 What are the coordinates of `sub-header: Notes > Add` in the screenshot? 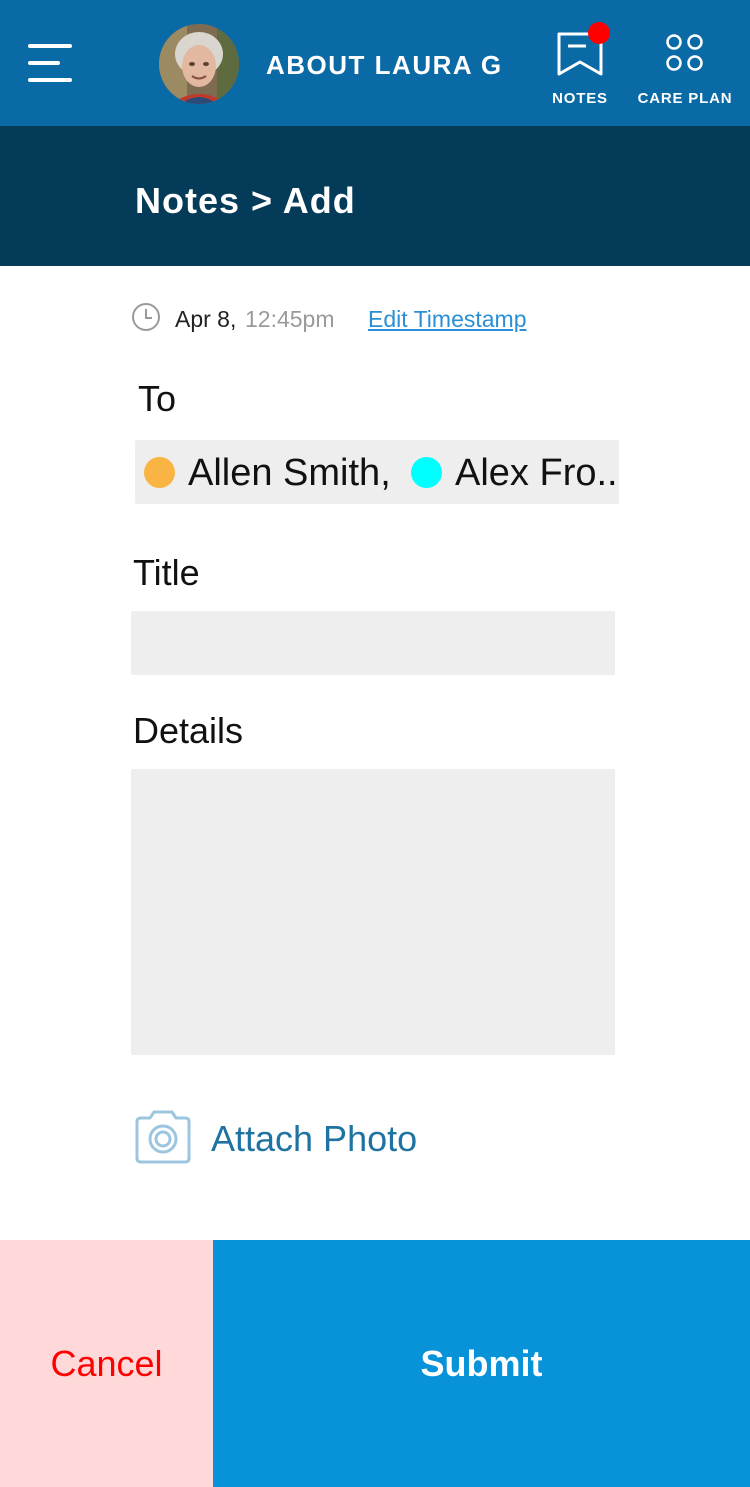 It's located at (375, 196).